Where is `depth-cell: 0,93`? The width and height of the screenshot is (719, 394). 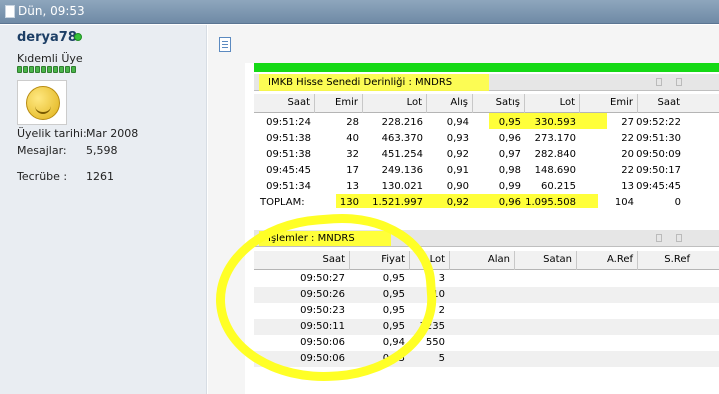 depth-cell: 0,93 is located at coordinates (457, 138).